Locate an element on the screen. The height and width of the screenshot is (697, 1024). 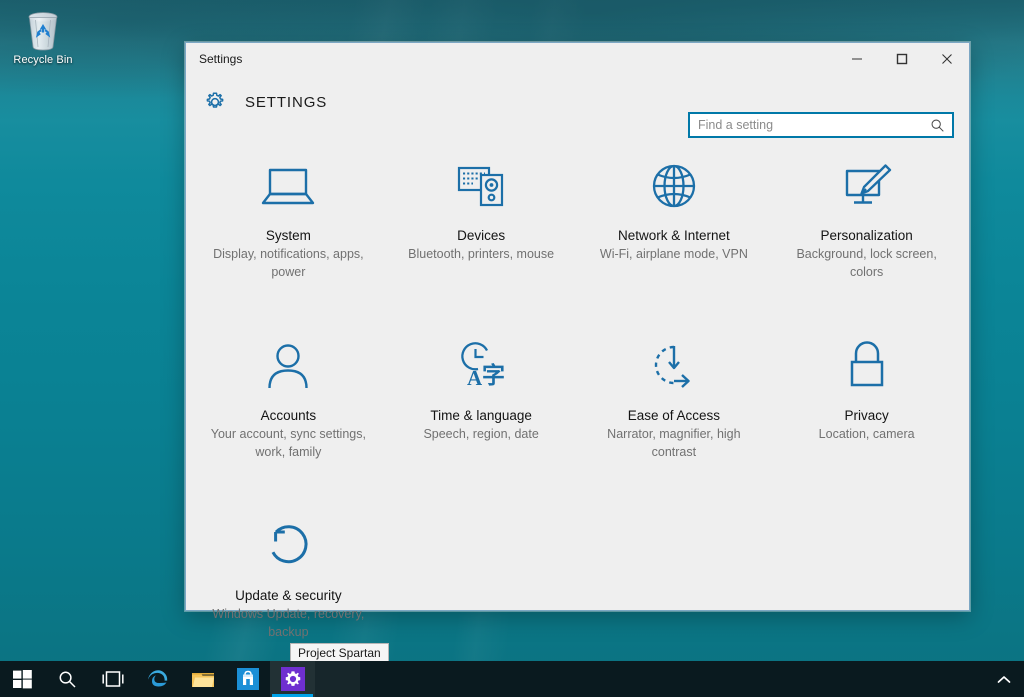
monitor-brush-icon is located at coordinates (867, 186).